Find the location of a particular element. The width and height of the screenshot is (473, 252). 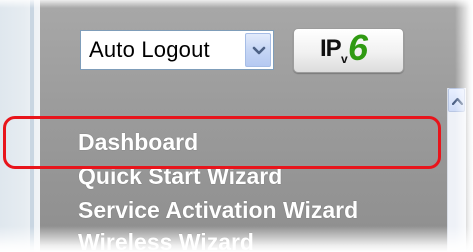

scroll-up-button is located at coordinates (456, 100).